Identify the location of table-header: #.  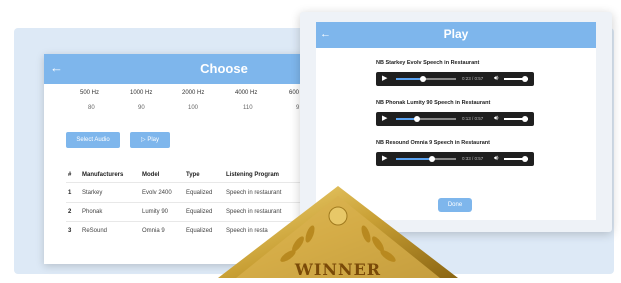
(70, 175).